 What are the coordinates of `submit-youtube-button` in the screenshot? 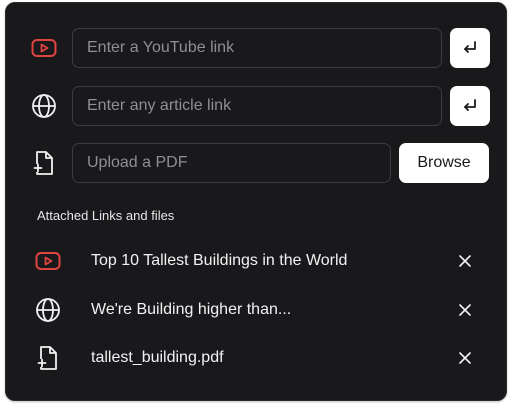 It's located at (470, 48).